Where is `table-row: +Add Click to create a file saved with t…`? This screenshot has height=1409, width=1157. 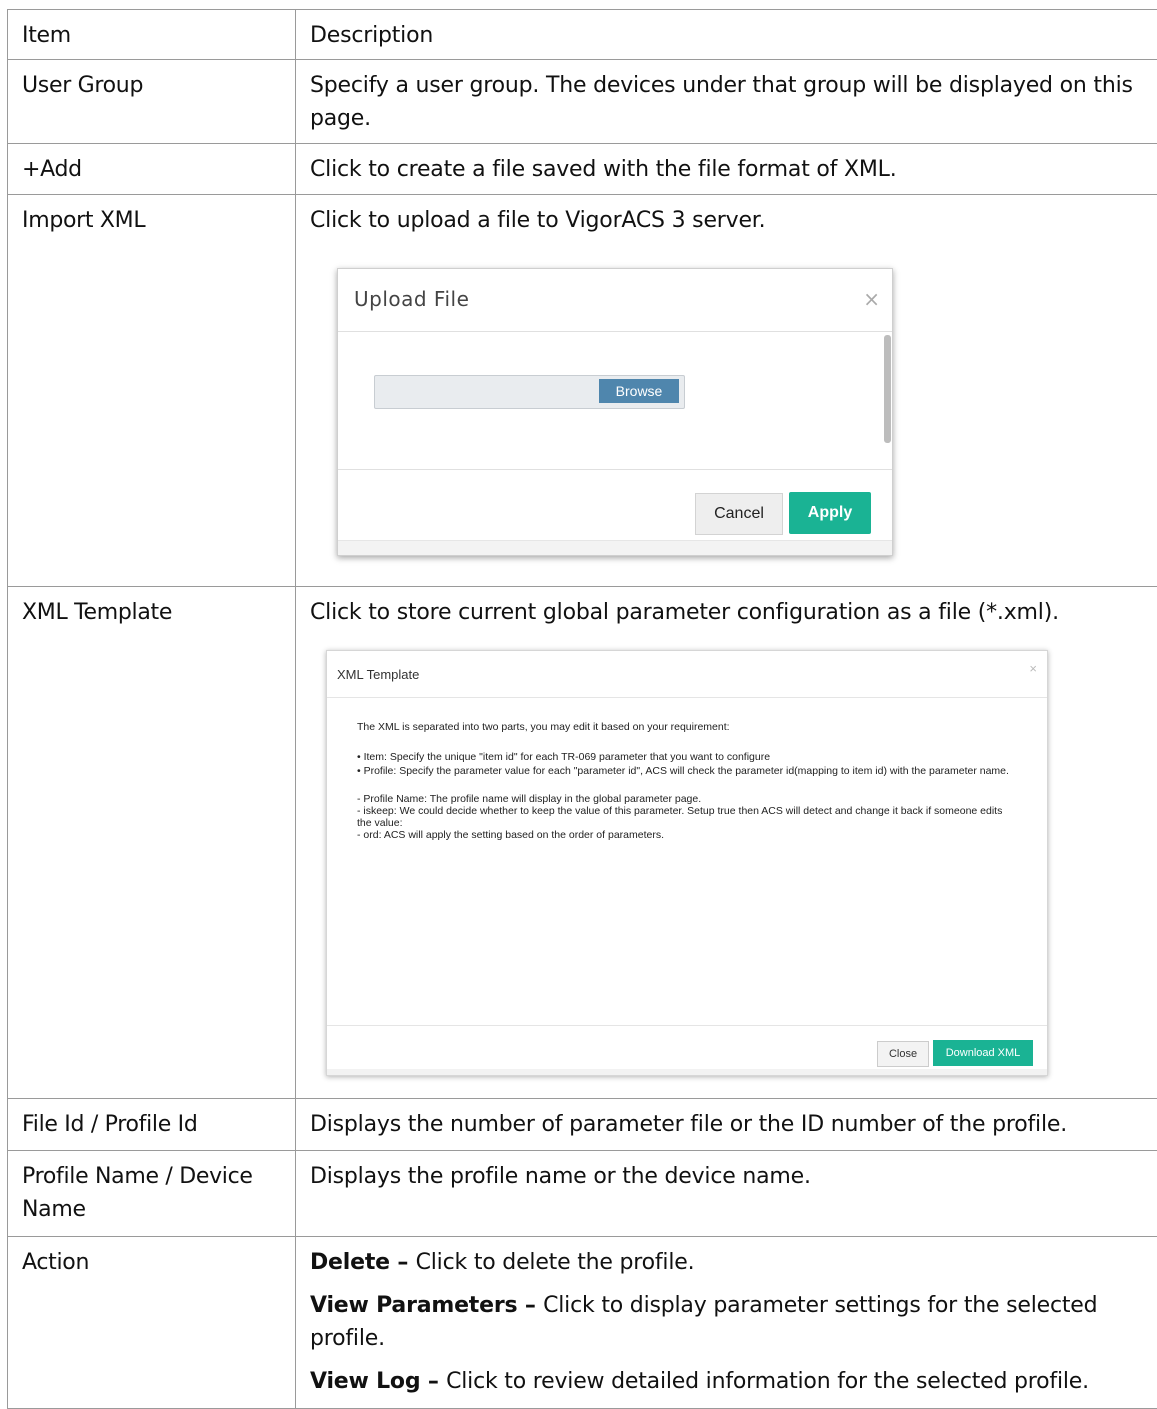 table-row: +Add Click to create a file saved with t… is located at coordinates (582, 169).